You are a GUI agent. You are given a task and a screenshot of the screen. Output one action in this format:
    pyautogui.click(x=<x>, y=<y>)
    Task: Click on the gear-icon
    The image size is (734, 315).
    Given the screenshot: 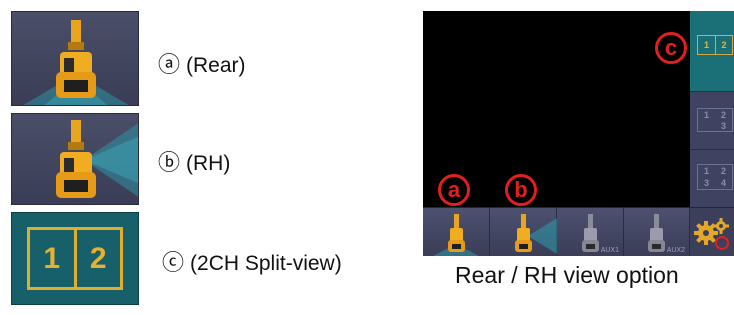 What is the action you would take?
    pyautogui.click(x=711, y=234)
    